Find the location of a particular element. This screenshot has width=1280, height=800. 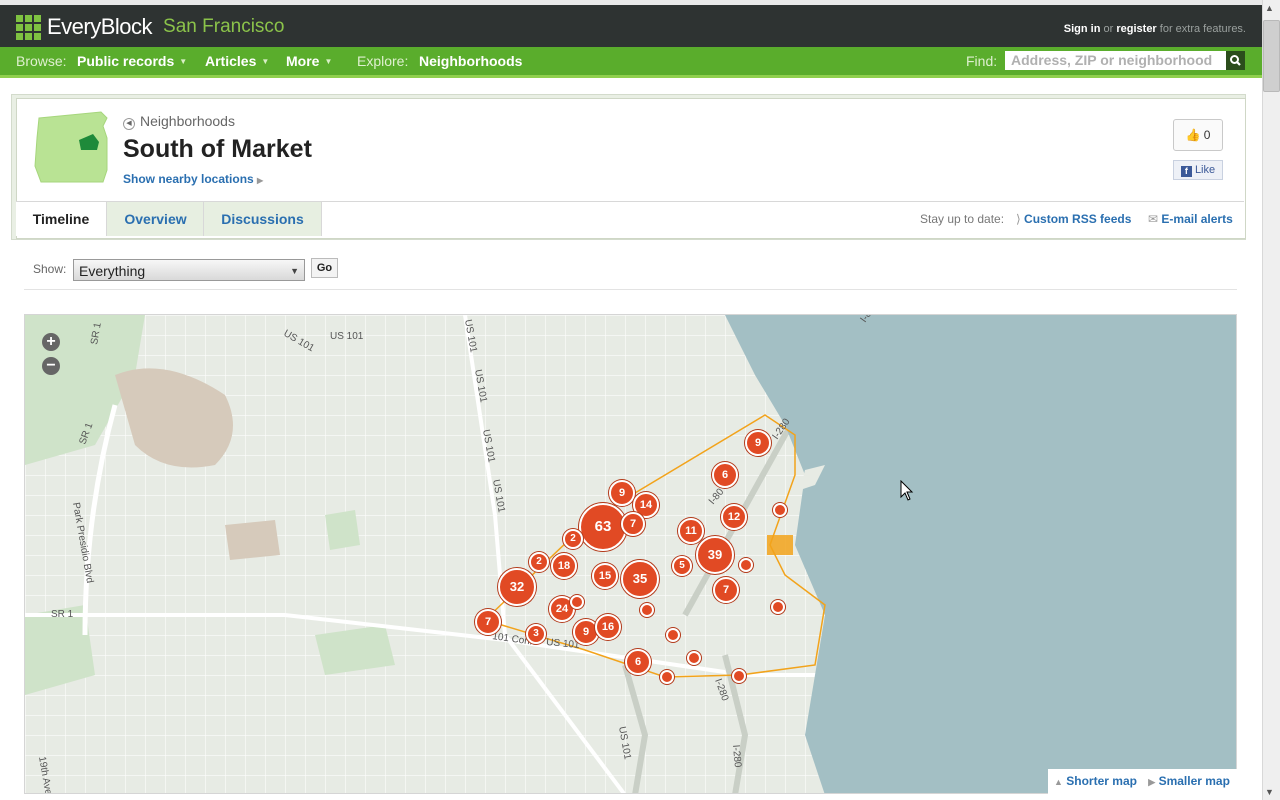

svg-text: I-280 is located at coordinates (736, 756).